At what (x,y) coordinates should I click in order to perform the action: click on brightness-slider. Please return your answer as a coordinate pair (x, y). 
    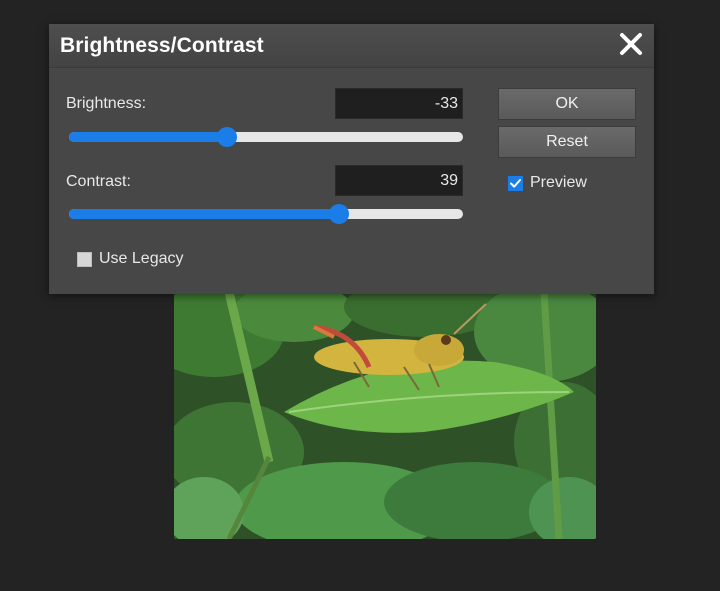
    Looking at the image, I should click on (266, 136).